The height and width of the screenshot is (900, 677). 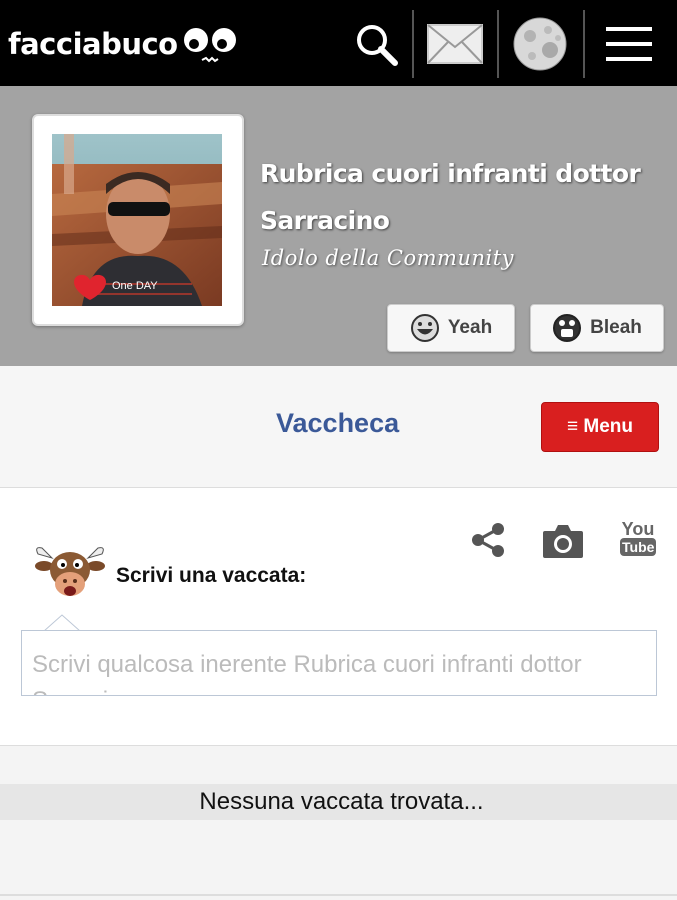 I want to click on bleah-button: Bleah, so click(x=597, y=328).